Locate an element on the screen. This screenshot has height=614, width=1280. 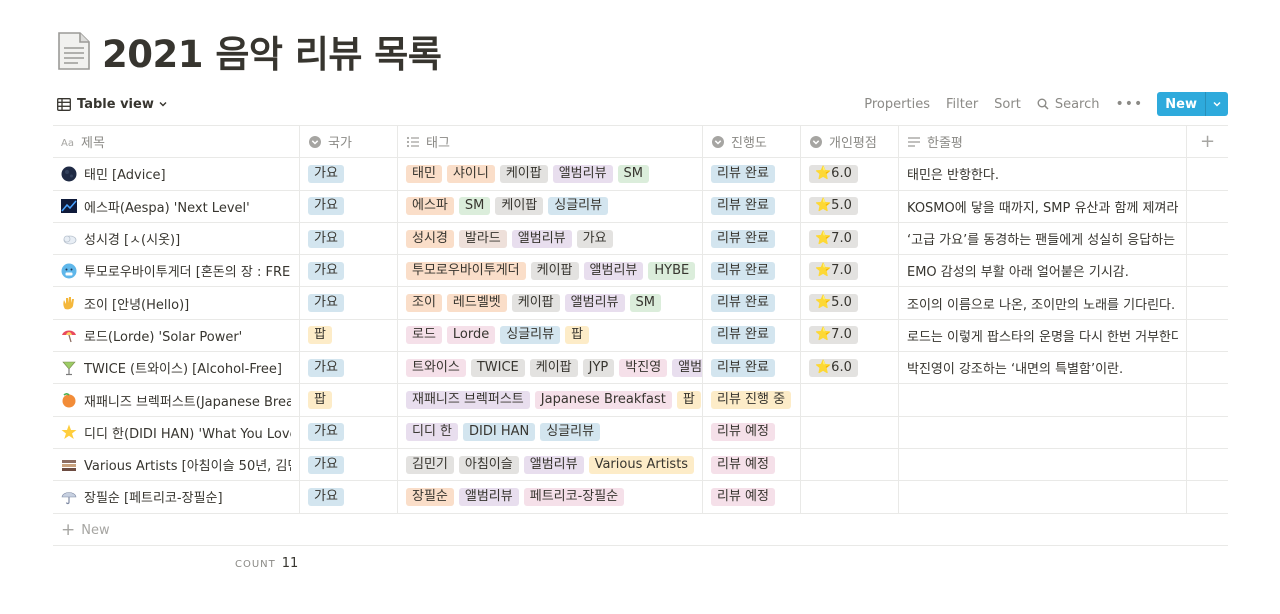
review-cell: 태민은 반항한다. is located at coordinates (1043, 174).